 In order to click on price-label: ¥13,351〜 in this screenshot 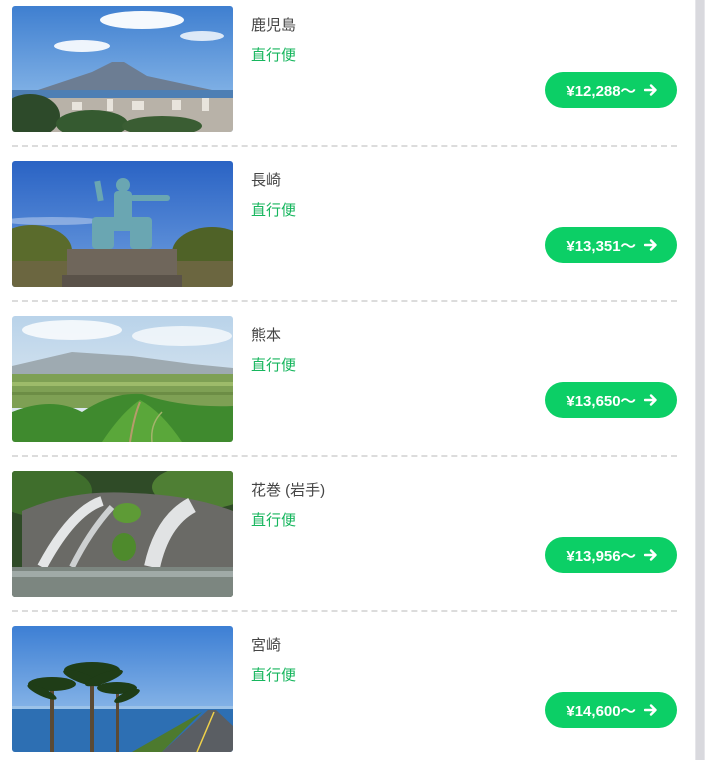, I will do `click(601, 246)`.